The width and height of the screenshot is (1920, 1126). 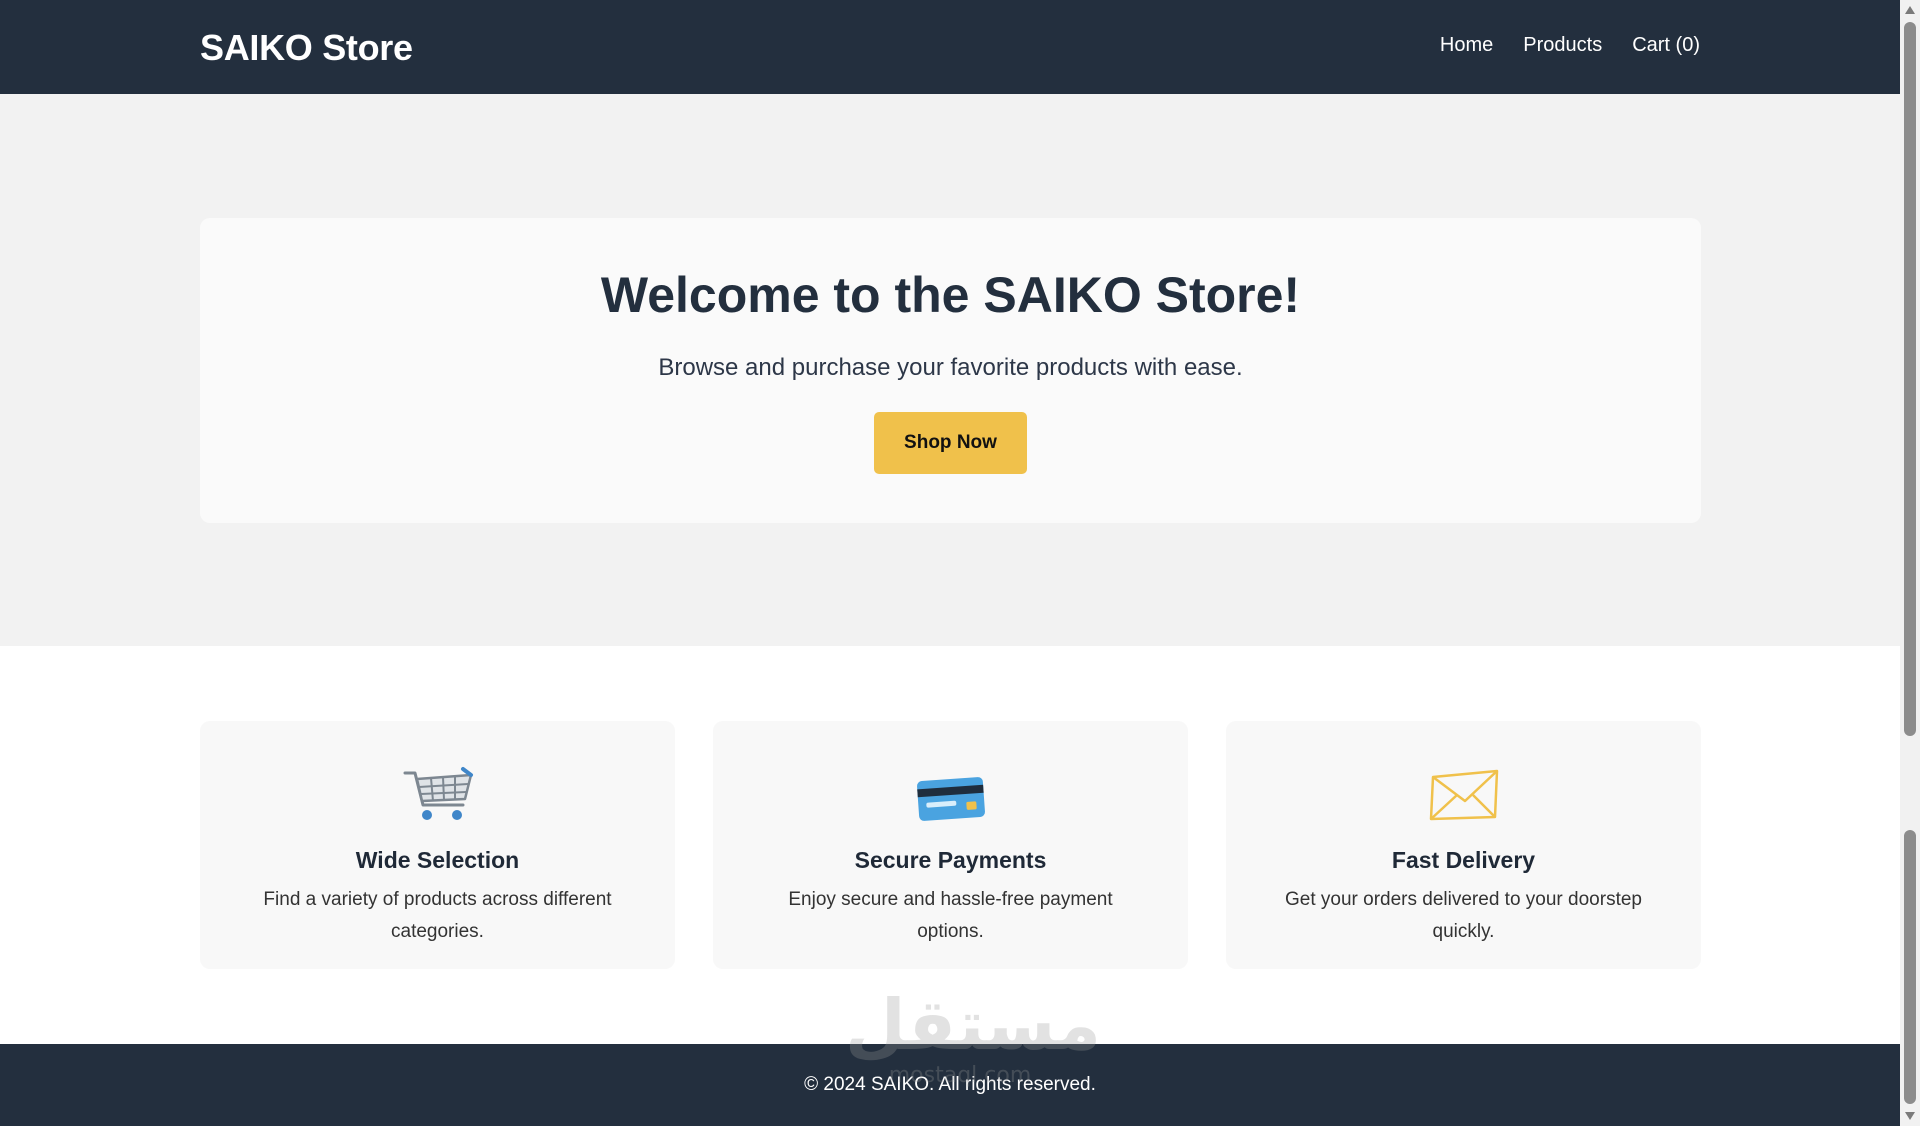 What do you see at coordinates (1910, 10) in the screenshot?
I see `scroll-up-arrow-icon` at bounding box center [1910, 10].